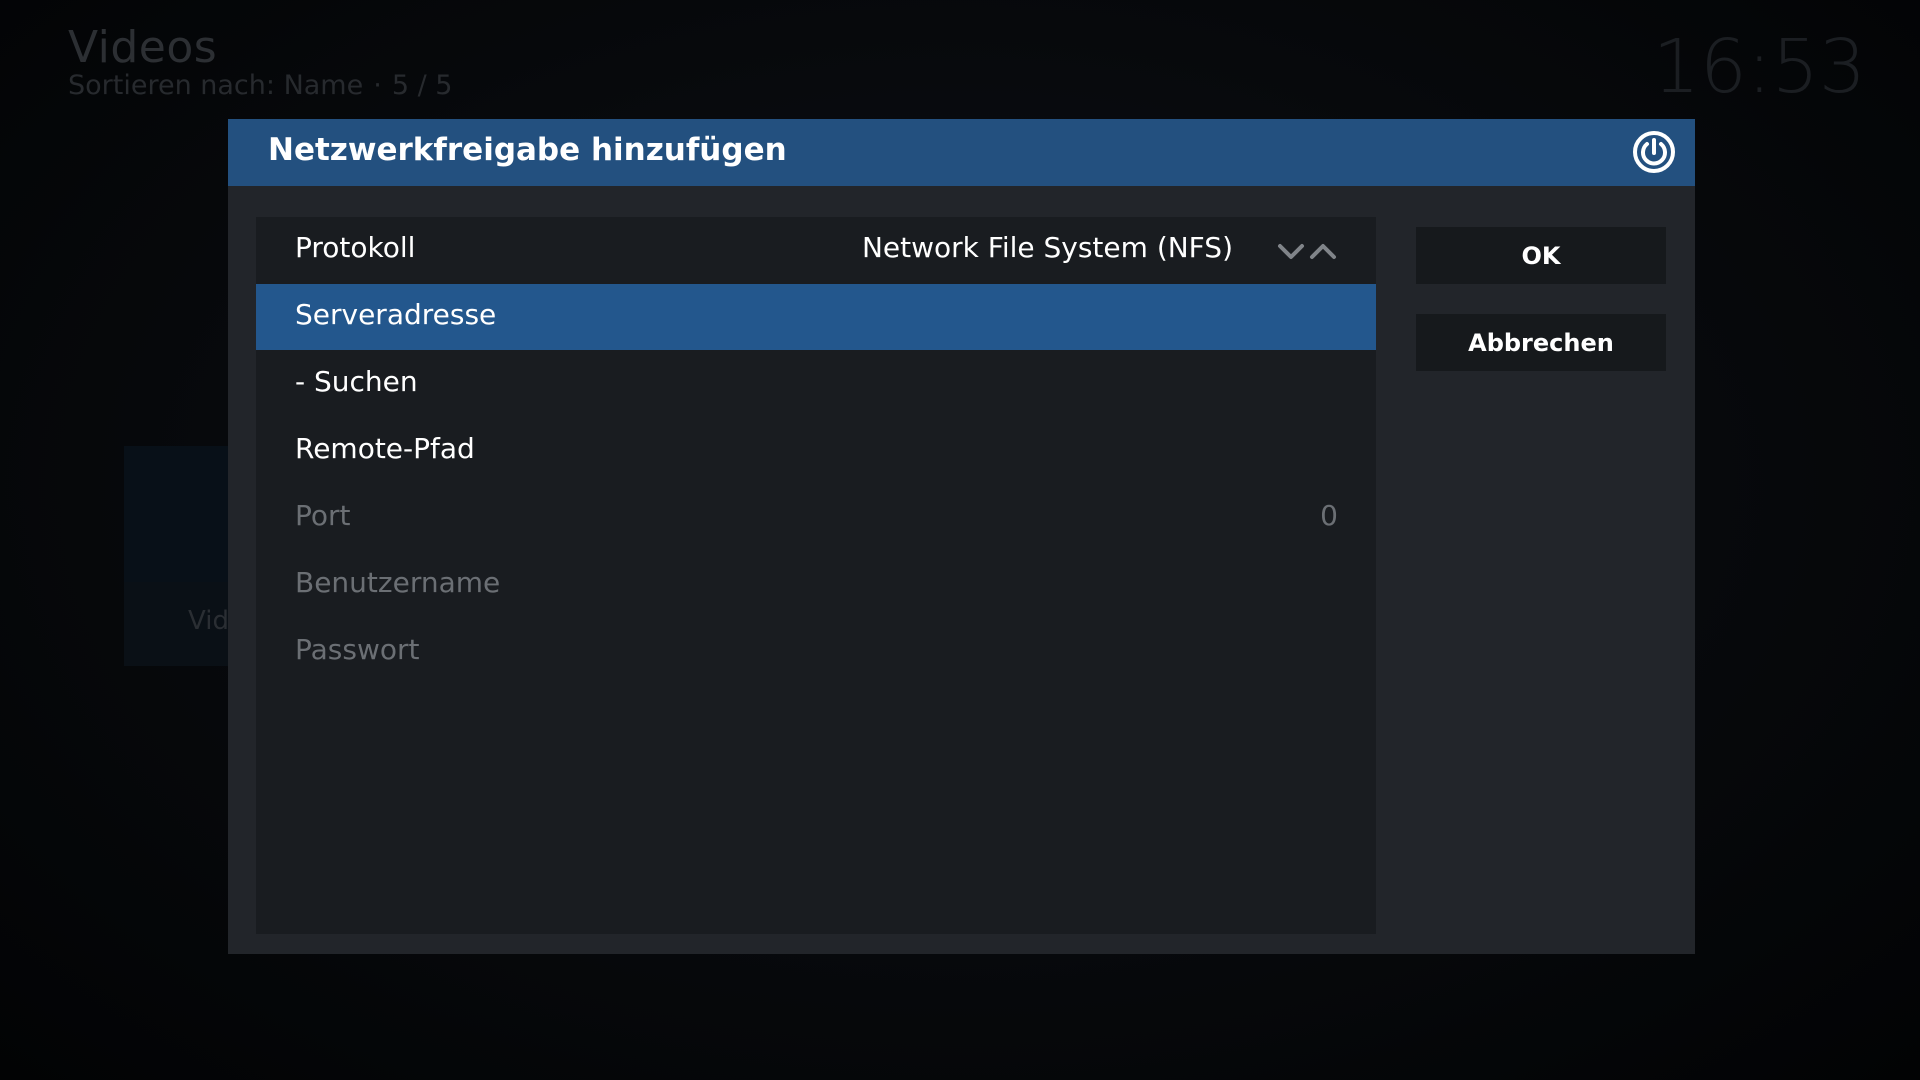 Image resolution: width=1920 pixels, height=1080 pixels. Describe the element at coordinates (396, 314) in the screenshot. I see `setting-label-server-address: Serveradresse` at that location.